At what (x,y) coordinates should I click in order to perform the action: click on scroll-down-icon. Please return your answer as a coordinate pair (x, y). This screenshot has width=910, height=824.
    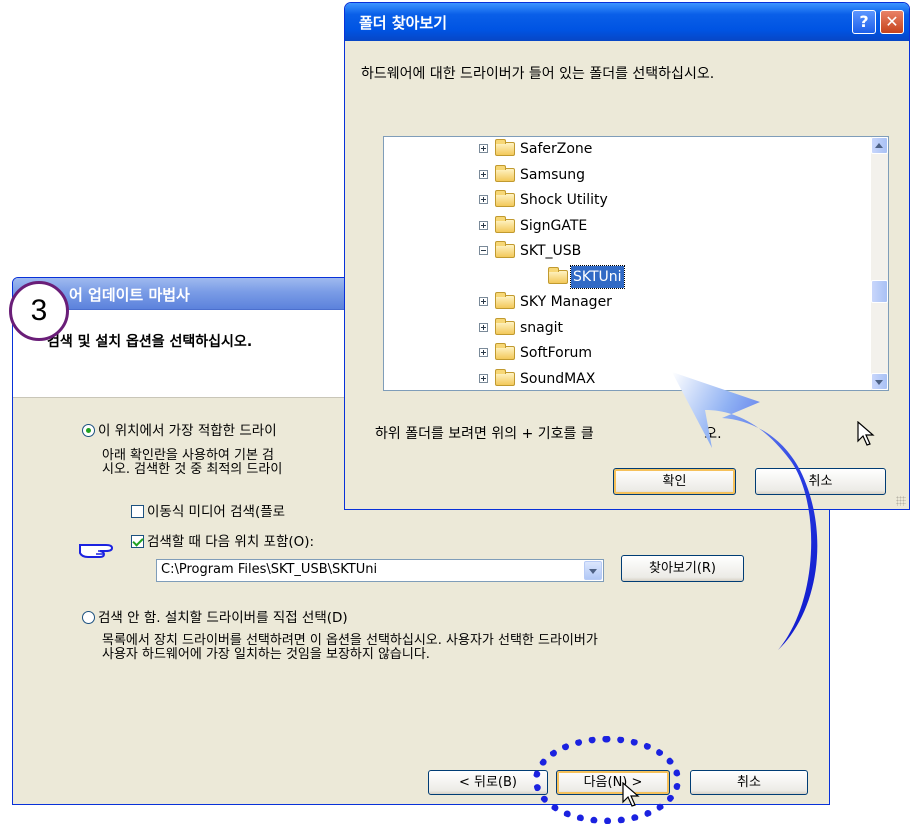
    Looking at the image, I should click on (879, 381).